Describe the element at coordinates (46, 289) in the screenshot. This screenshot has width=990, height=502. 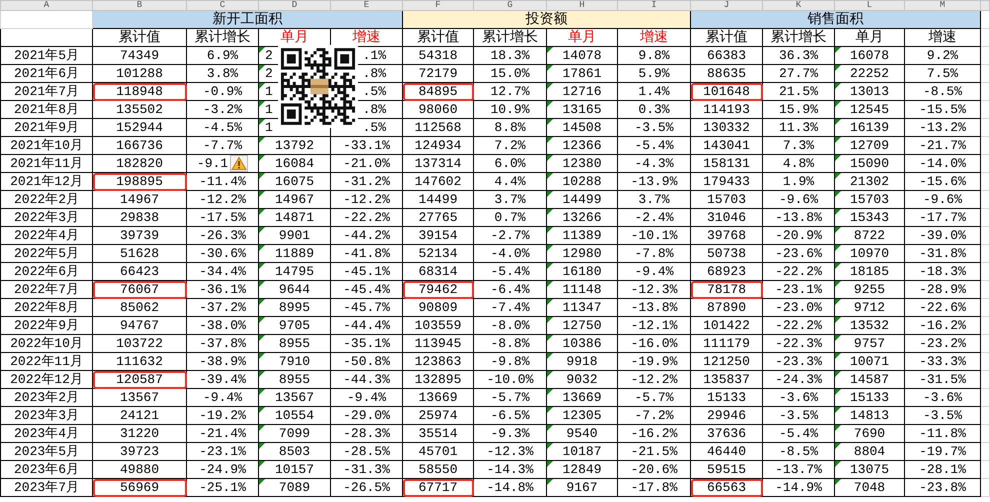
I see `date-cell: 2022年7月` at that location.